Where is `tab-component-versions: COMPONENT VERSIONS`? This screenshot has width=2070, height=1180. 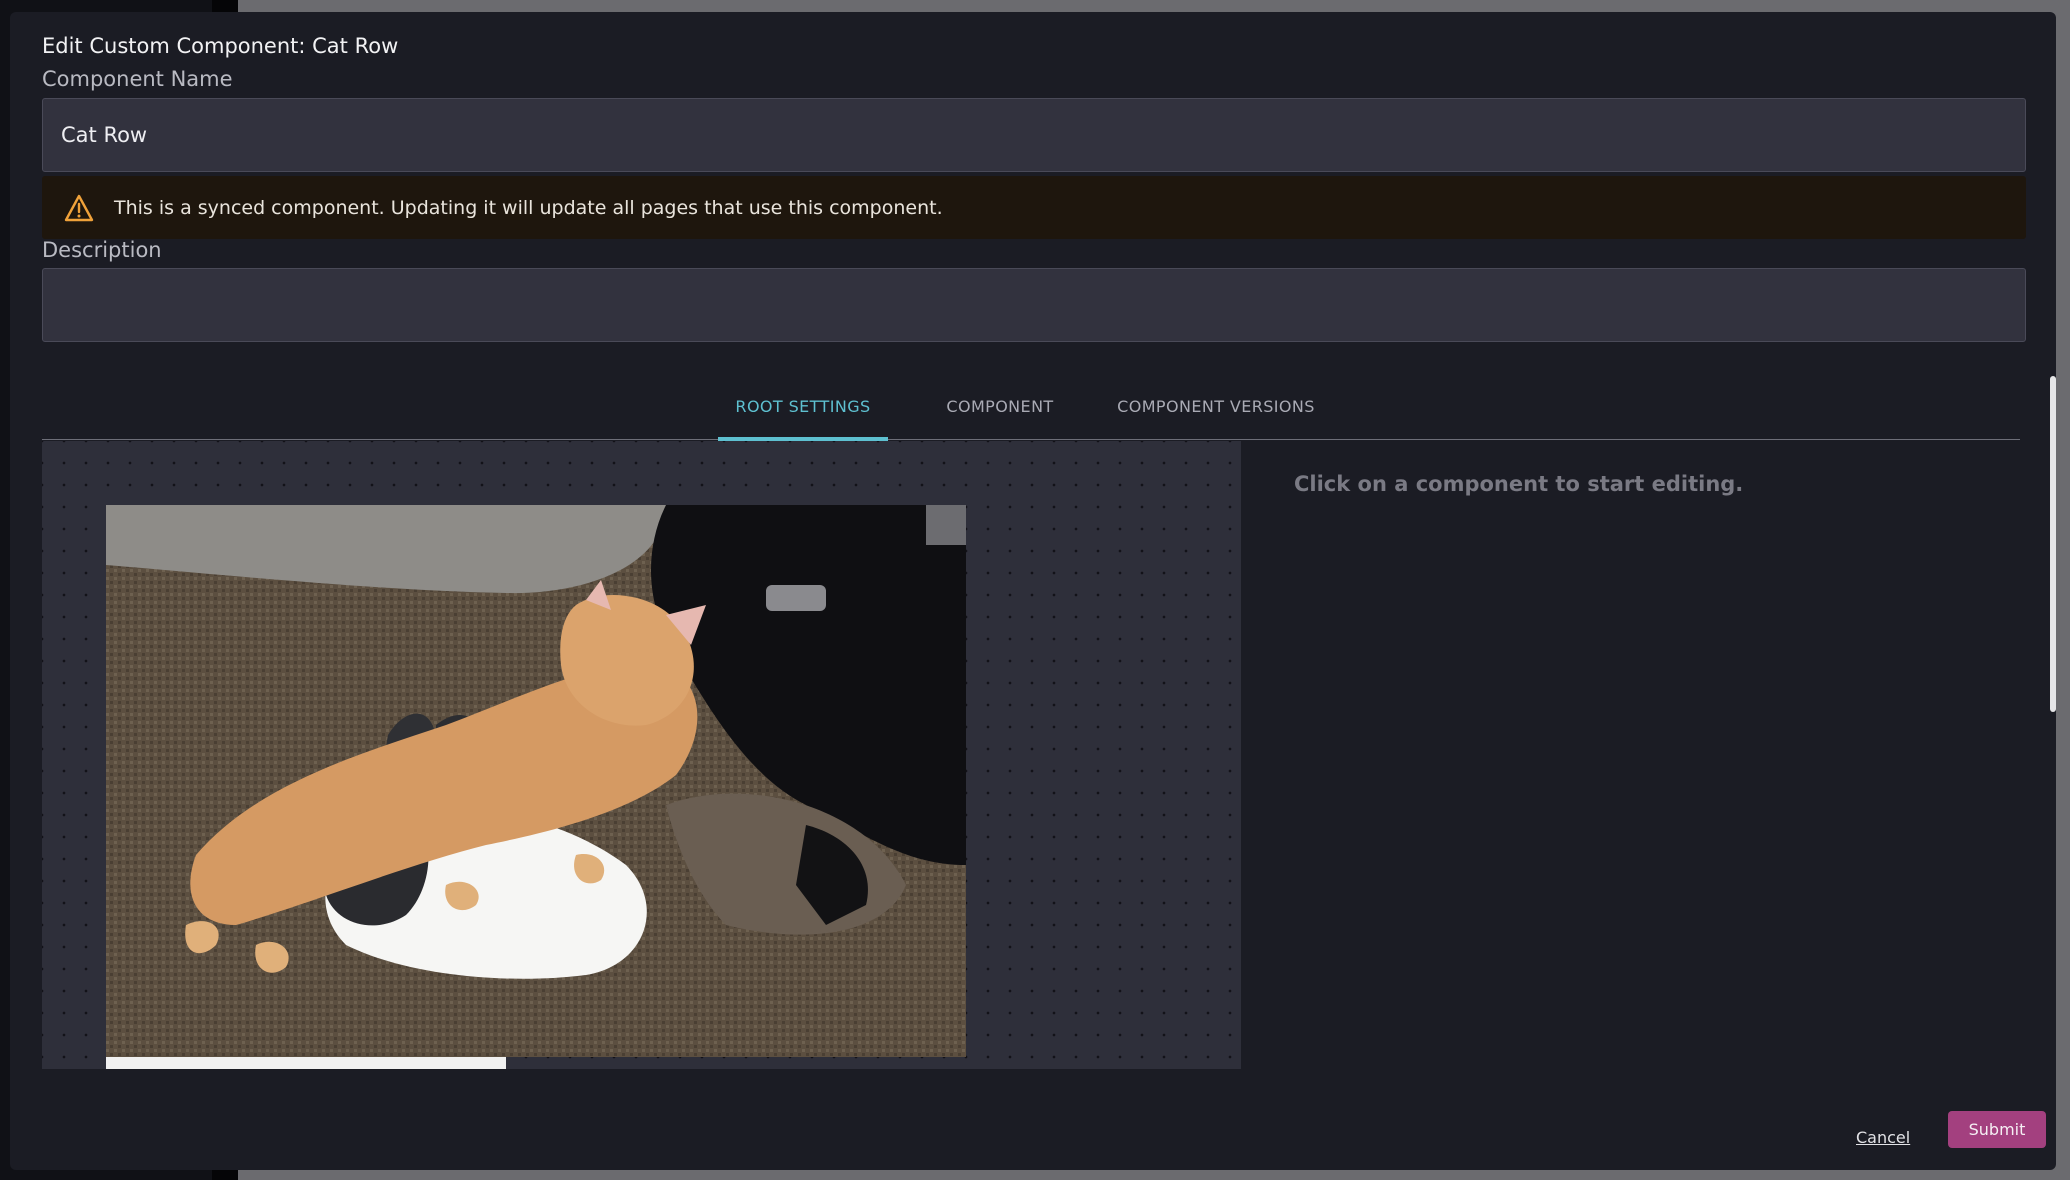 tab-component-versions: COMPONENT VERSIONS is located at coordinates (1216, 411).